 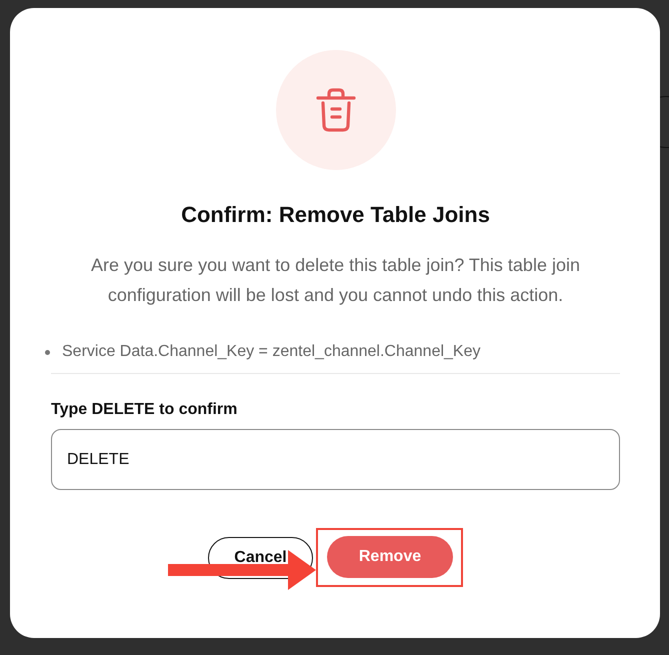 What do you see at coordinates (271, 352) in the screenshot?
I see `join-item: Service Data.Channel_Key = zentel_channel.Channel_Key` at bounding box center [271, 352].